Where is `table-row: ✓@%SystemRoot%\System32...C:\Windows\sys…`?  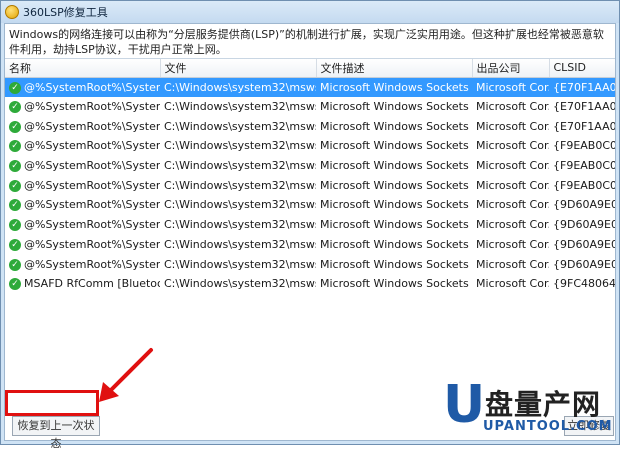 table-row: ✓@%SystemRoot%\System32...C:\Windows\sys… is located at coordinates (310, 87).